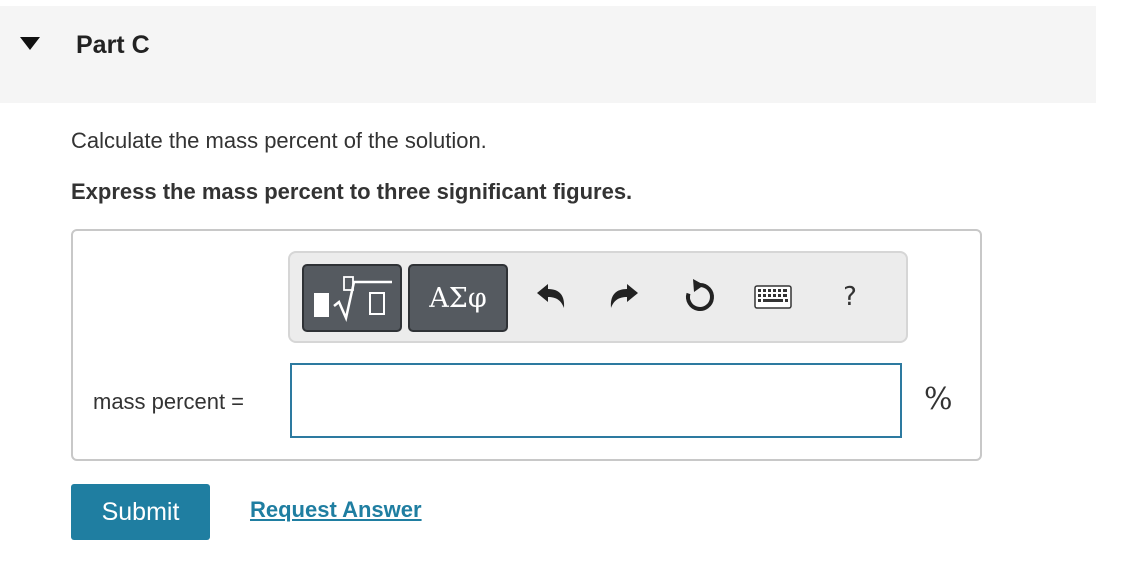 This screenshot has height=568, width=1144. What do you see at coordinates (458, 298) in the screenshot?
I see `greek-symbols-button: ΑΣφ` at bounding box center [458, 298].